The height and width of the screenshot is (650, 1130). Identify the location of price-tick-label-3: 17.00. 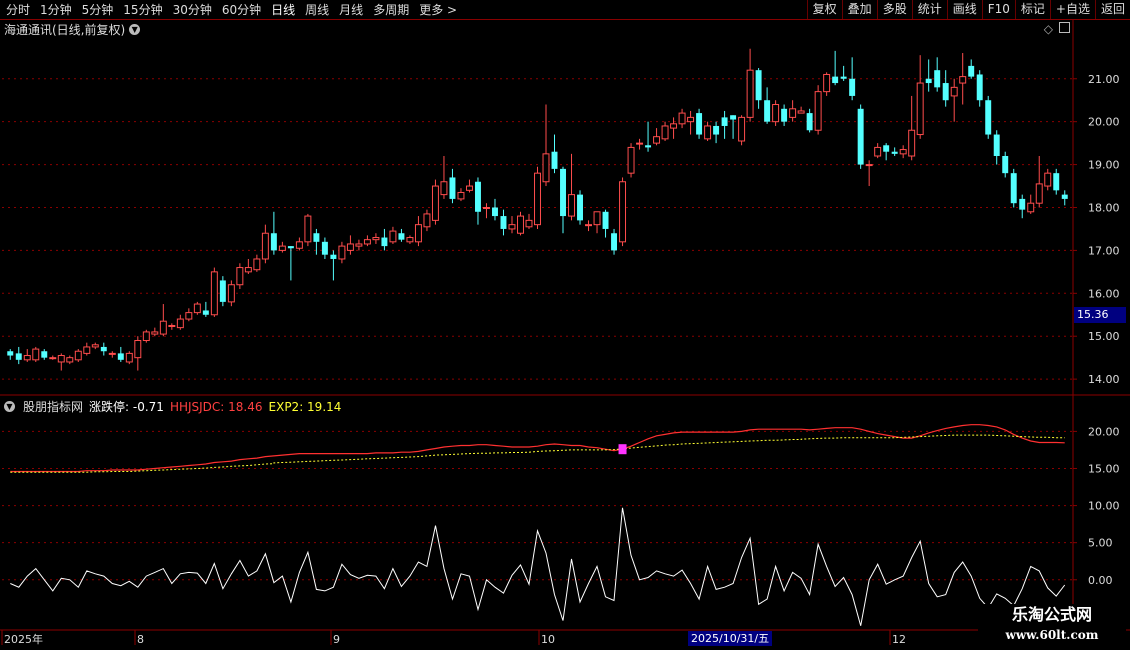
(1104, 250).